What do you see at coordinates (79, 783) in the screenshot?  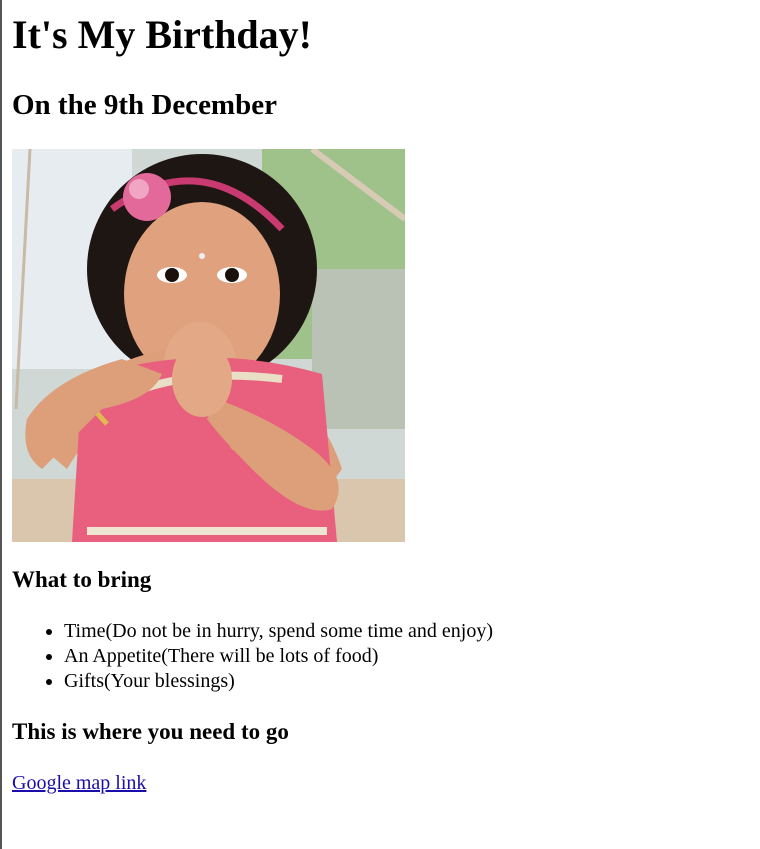 I see `google-map-link: Google map link` at bounding box center [79, 783].